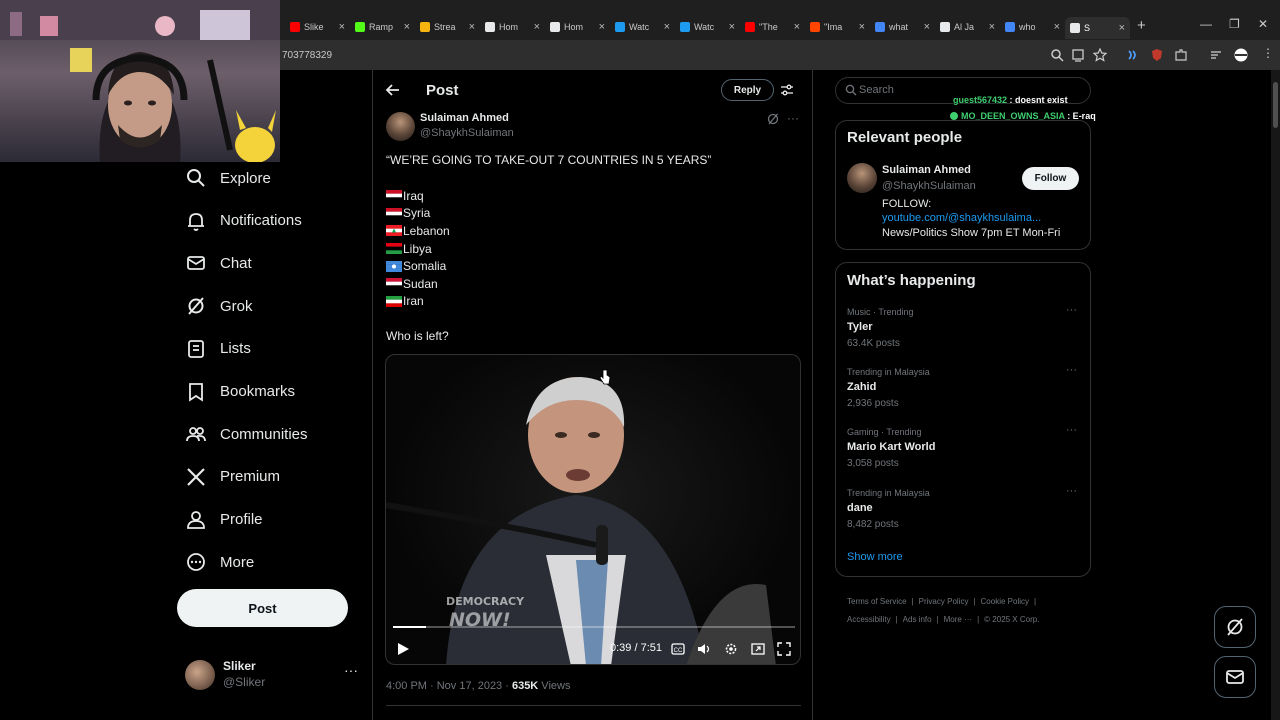 The width and height of the screenshot is (1280, 720). What do you see at coordinates (731, 649) in the screenshot?
I see `video-settings-icon` at bounding box center [731, 649].